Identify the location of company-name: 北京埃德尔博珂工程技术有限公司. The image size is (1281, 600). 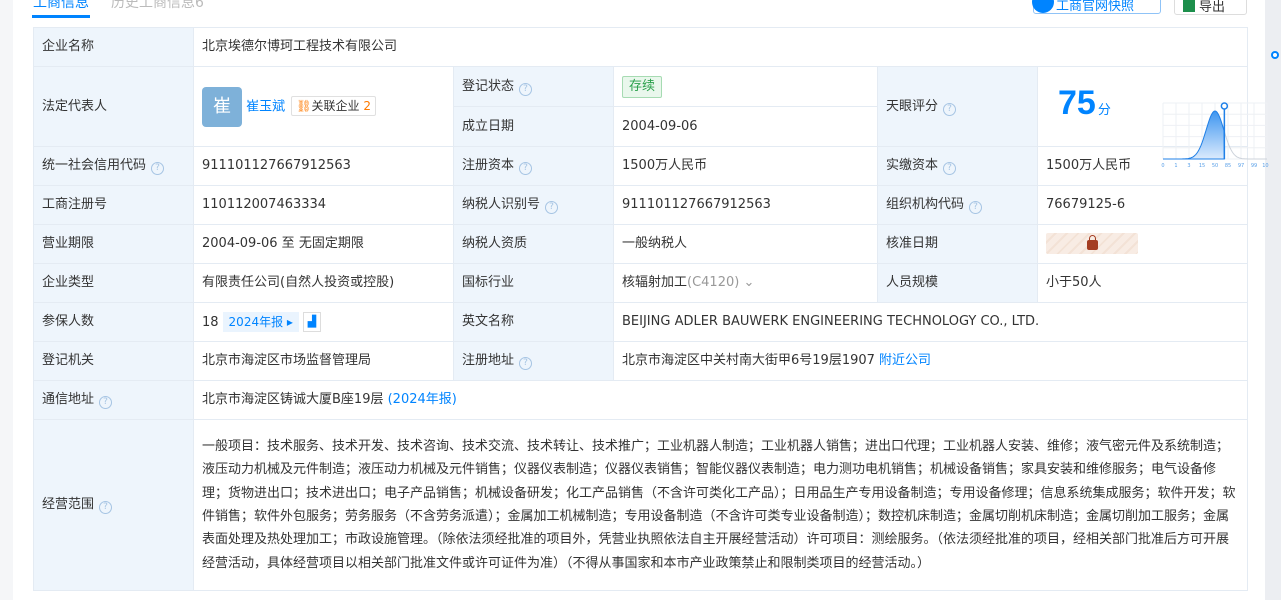
(720, 47).